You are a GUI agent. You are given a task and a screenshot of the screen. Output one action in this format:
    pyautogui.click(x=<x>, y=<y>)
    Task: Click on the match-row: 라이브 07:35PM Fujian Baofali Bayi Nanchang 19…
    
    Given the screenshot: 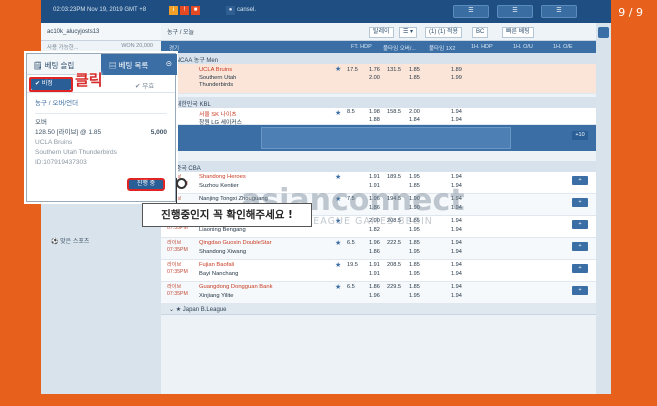 What is the action you would take?
    pyautogui.click(x=378, y=271)
    